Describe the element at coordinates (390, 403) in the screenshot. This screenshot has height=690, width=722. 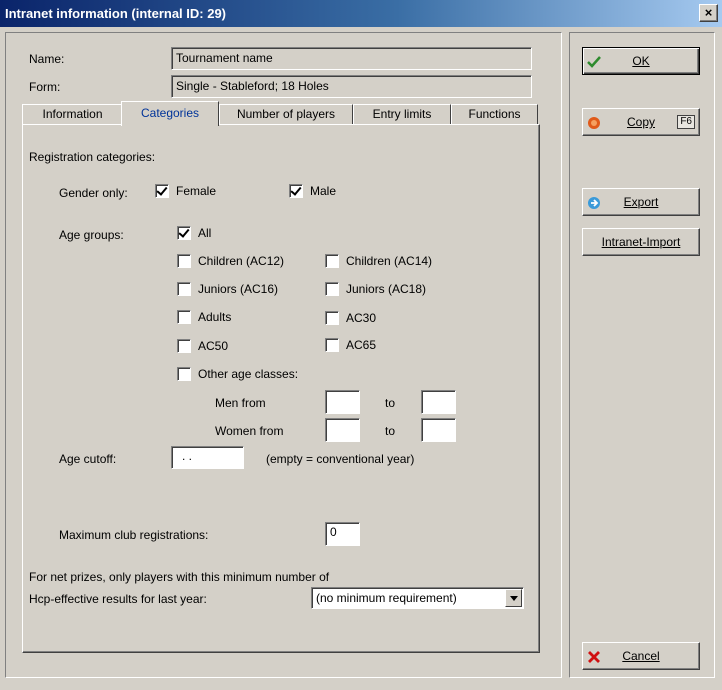
I see `men-to-label: to` at that location.